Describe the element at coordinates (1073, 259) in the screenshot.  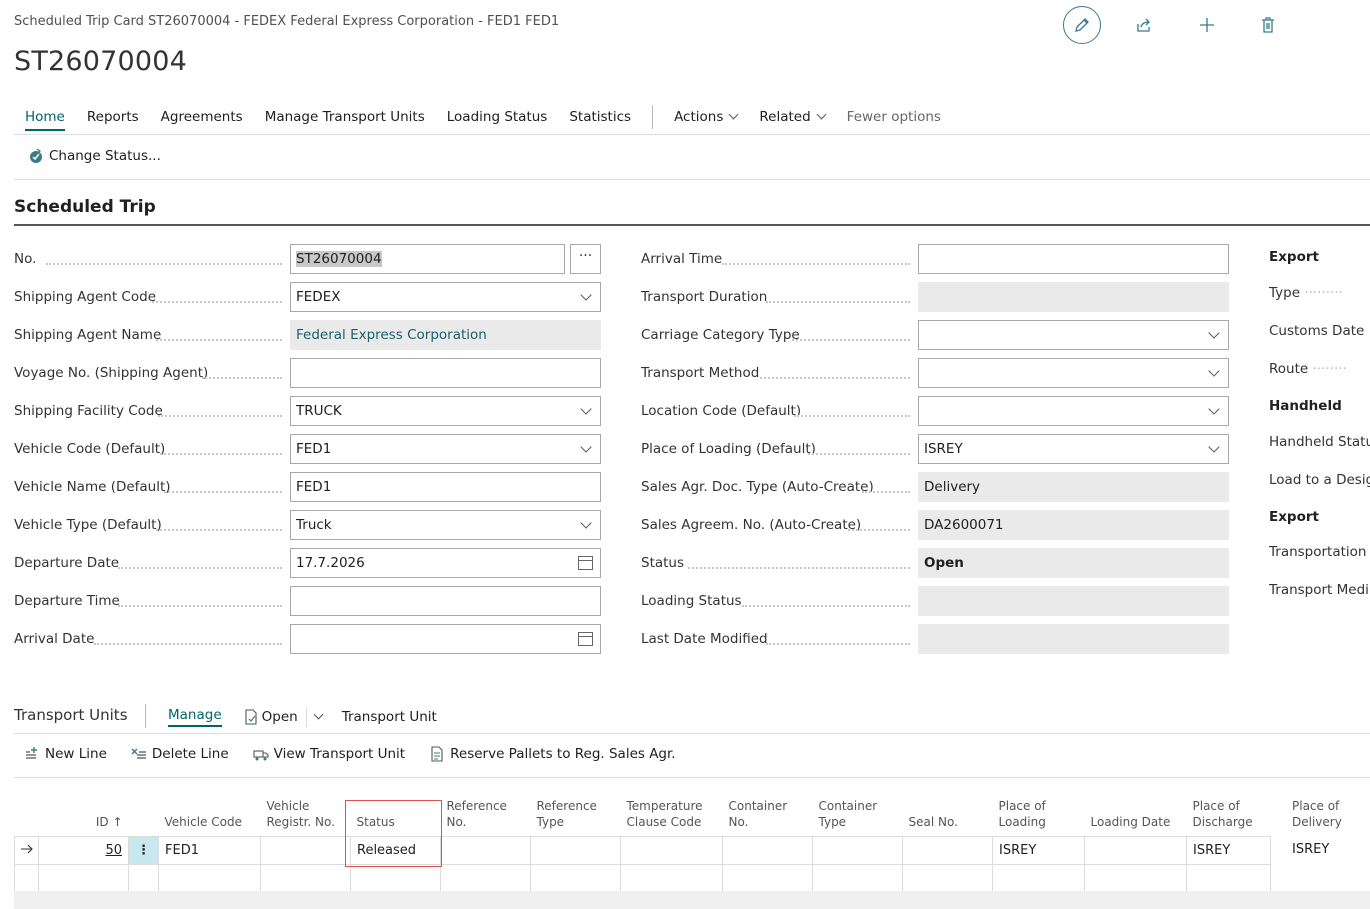
I see `arrival-time-field` at that location.